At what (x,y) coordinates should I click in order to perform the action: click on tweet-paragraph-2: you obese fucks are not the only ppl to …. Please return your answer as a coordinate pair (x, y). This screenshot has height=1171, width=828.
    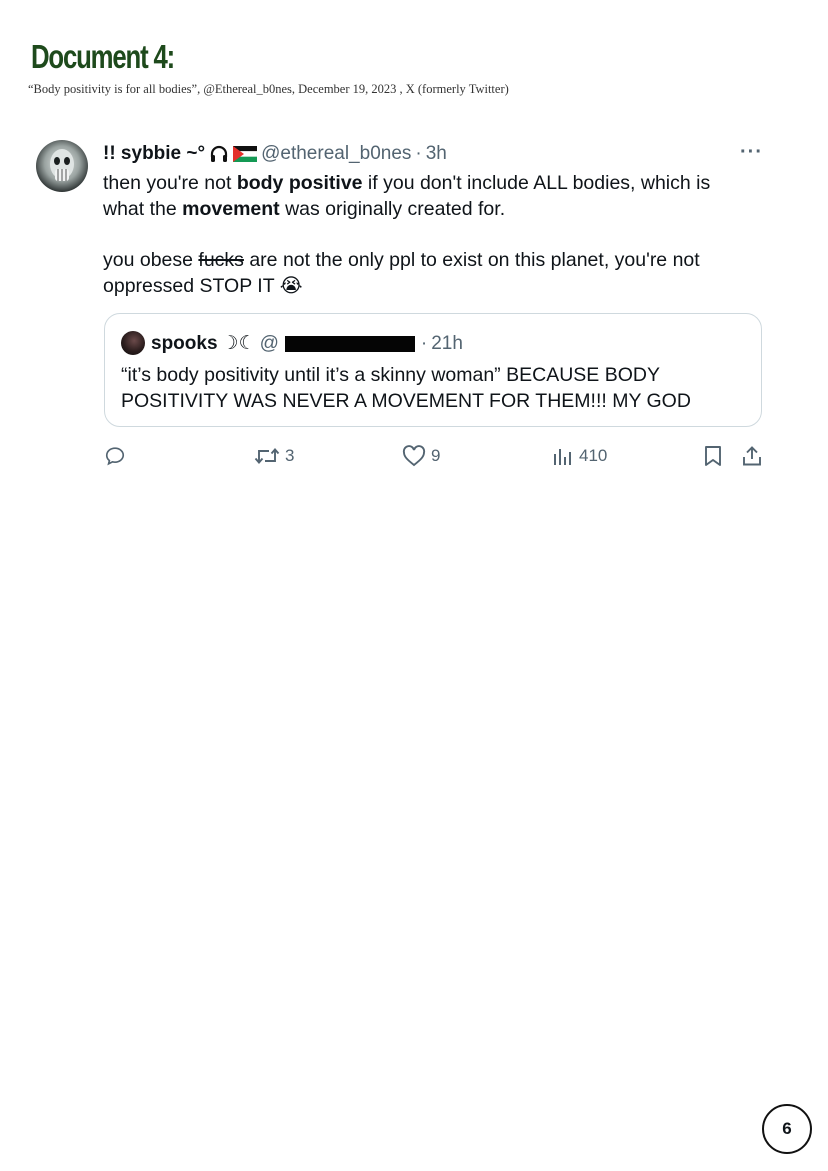
    Looking at the image, I should click on (401, 273).